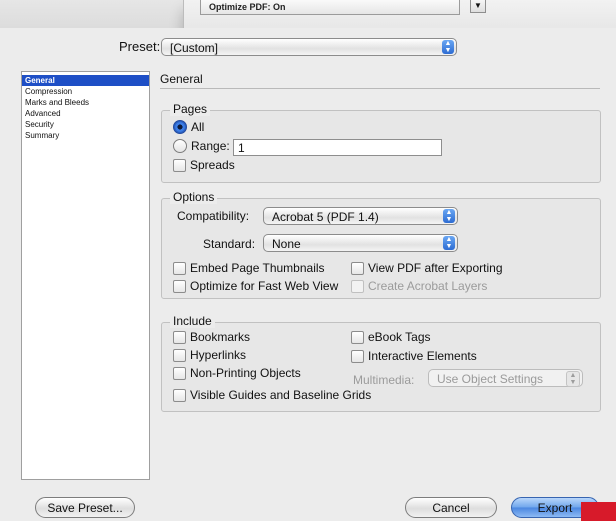 Image resolution: width=616 pixels, height=521 pixels. I want to click on sidebar-item-advanced: Advanced, so click(85, 113).